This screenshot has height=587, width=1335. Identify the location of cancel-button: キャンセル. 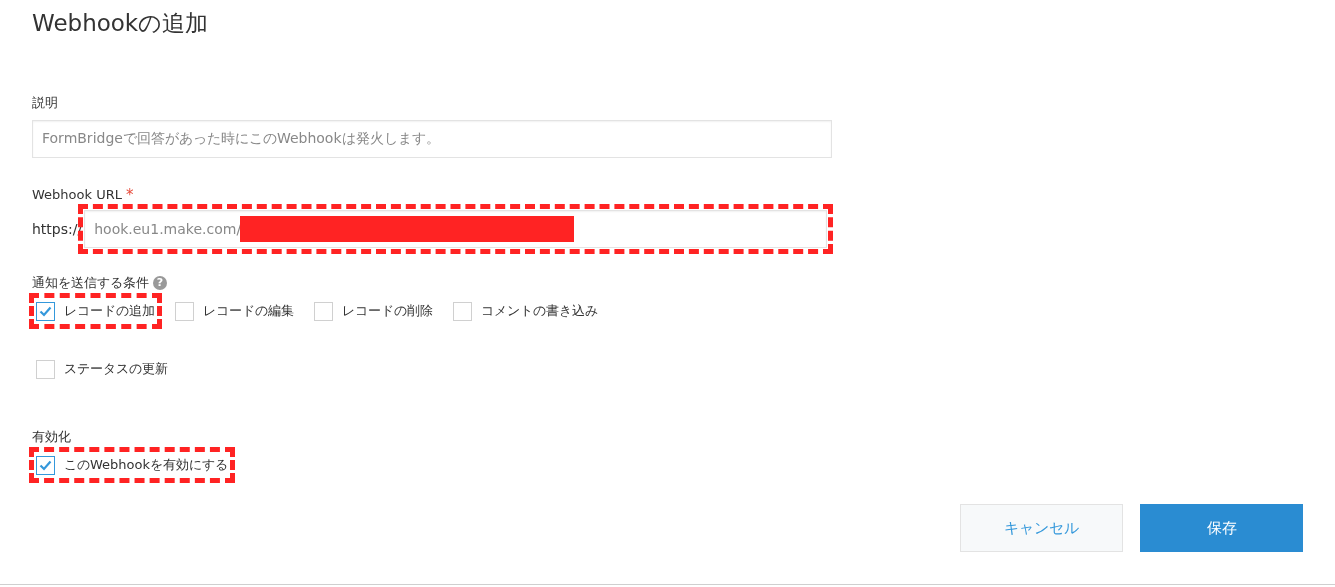
(1041, 528).